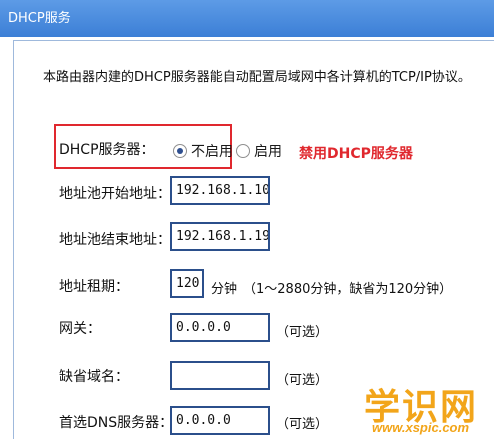 This screenshot has height=439, width=494. What do you see at coordinates (39, 18) in the screenshot?
I see `window-title: DHCP服务` at bounding box center [39, 18].